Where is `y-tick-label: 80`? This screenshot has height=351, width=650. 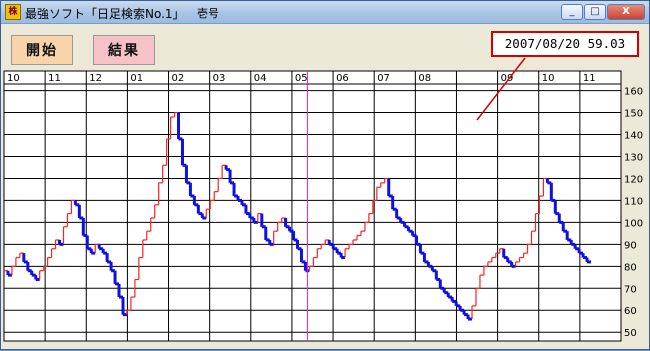 y-tick-label: 80 is located at coordinates (630, 267).